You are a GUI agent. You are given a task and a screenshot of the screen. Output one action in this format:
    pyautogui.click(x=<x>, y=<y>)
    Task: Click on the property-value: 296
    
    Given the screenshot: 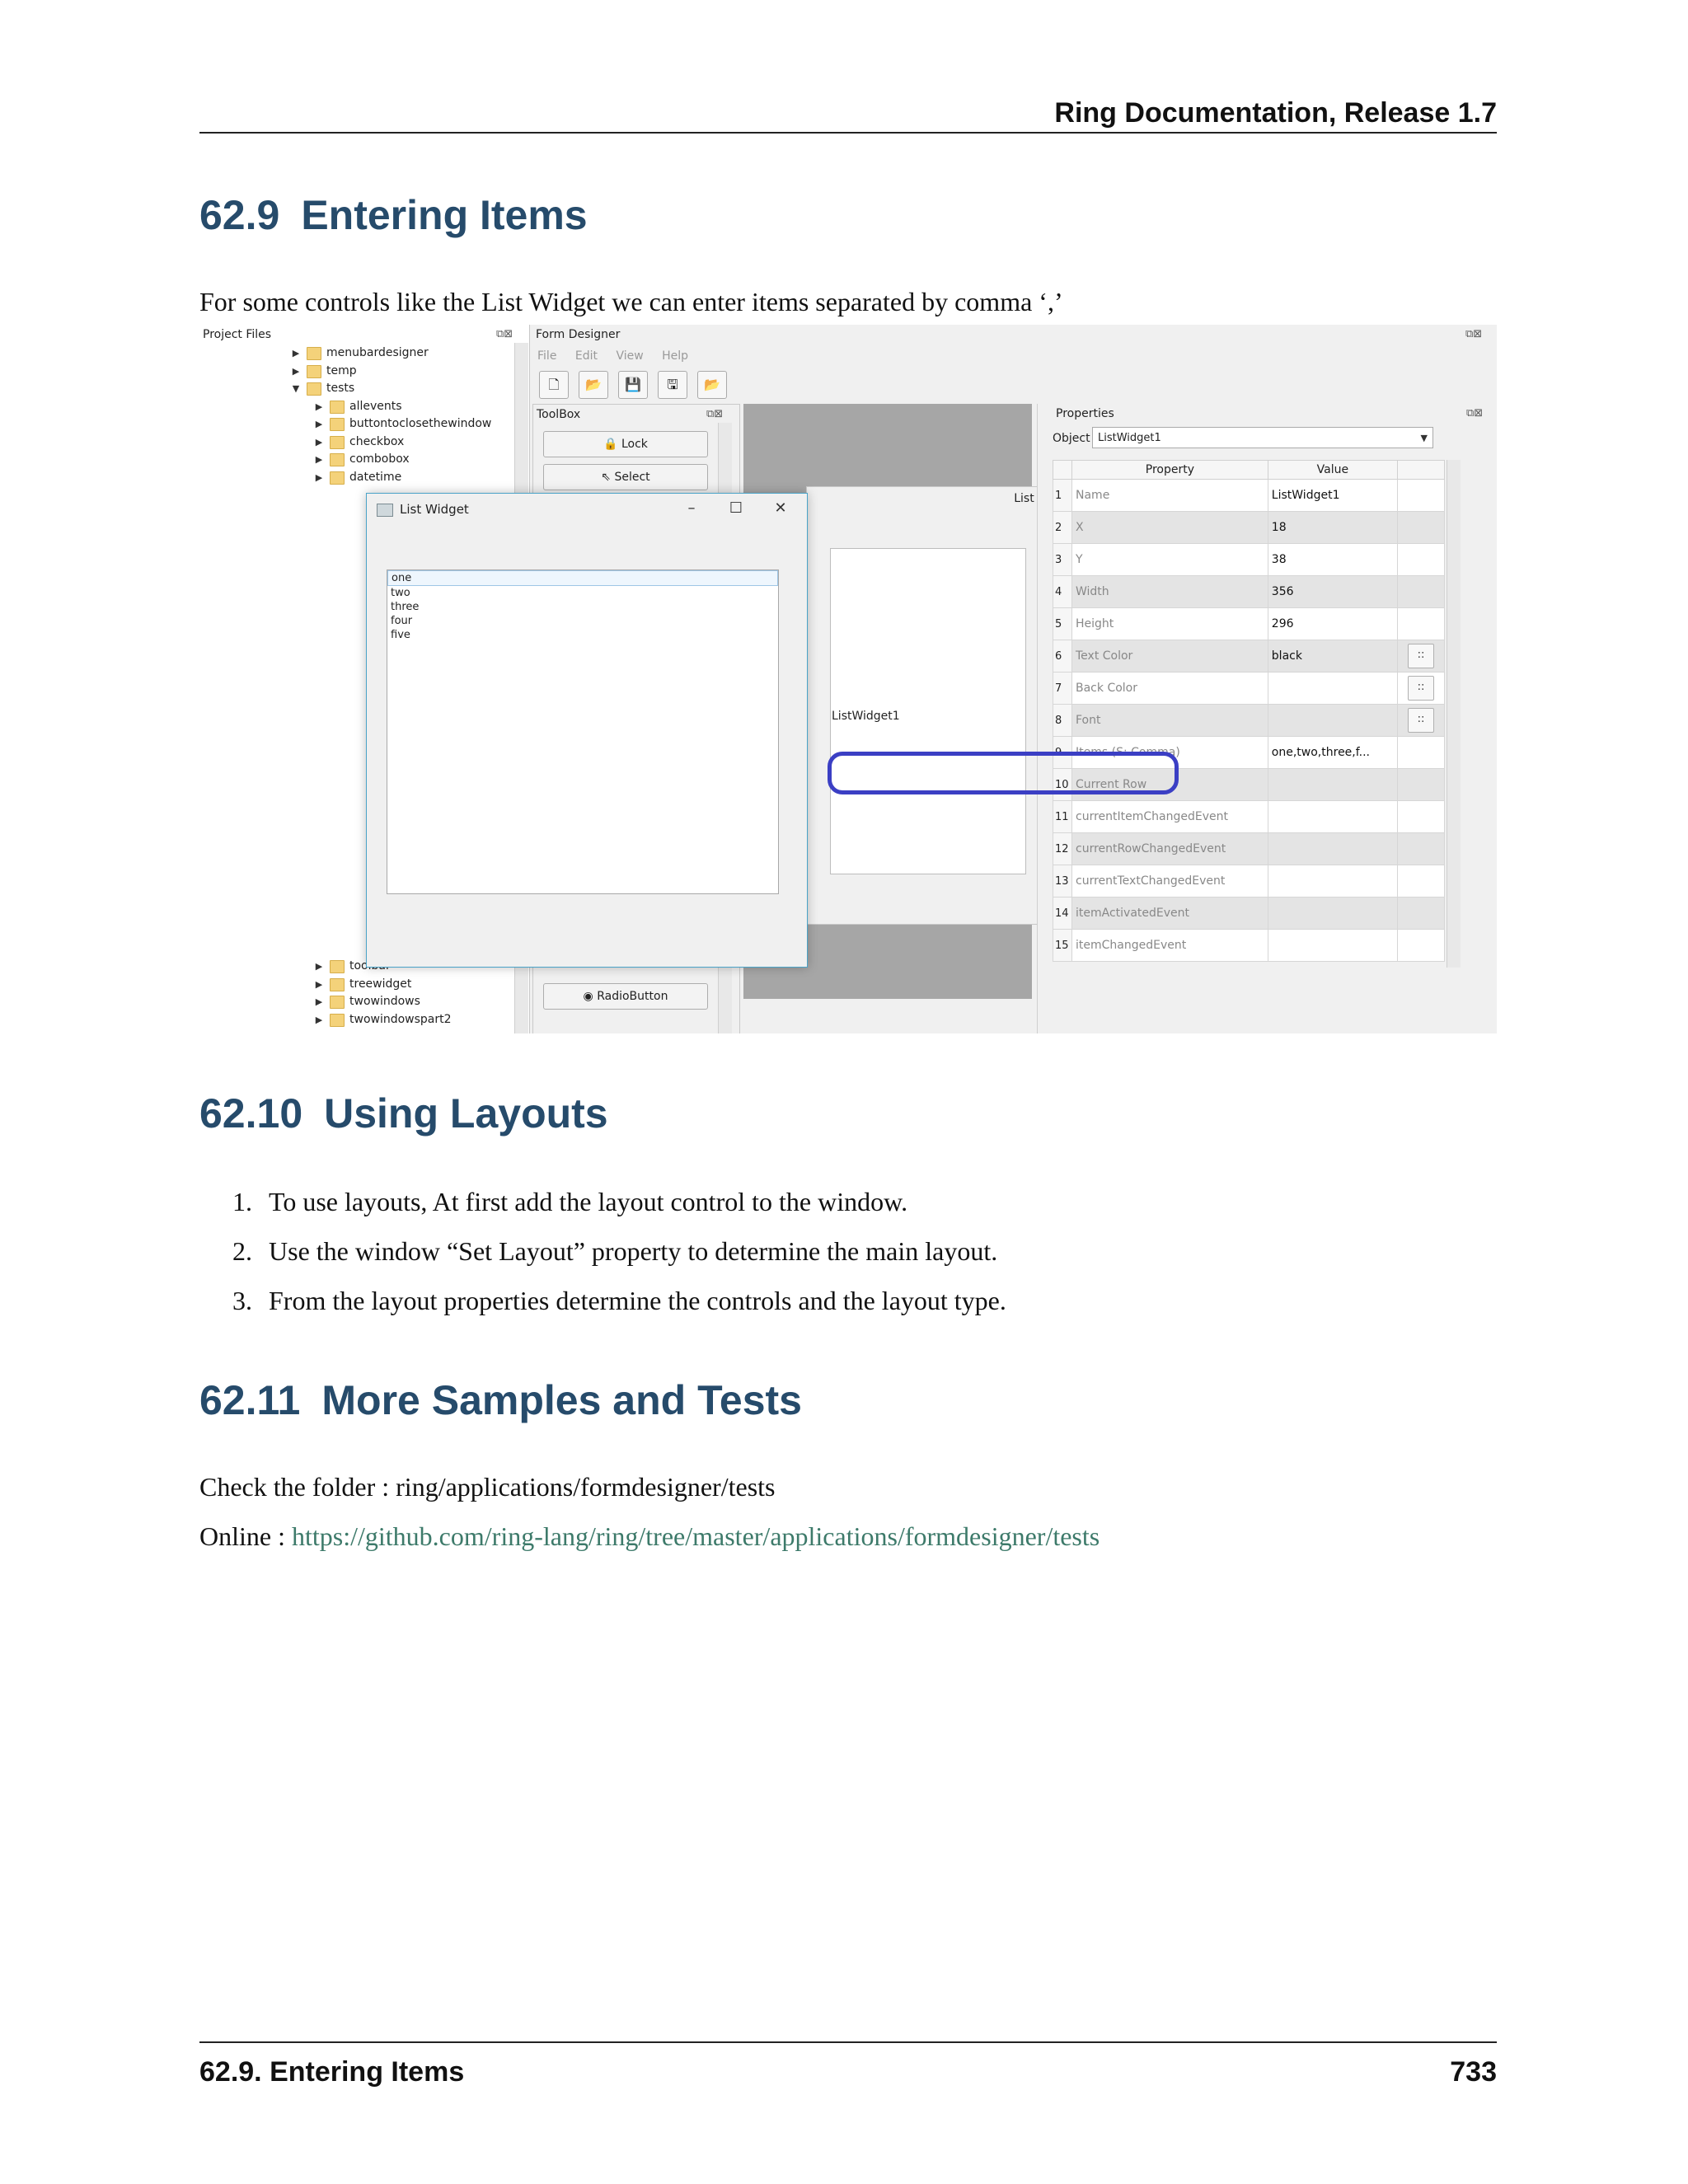 What is the action you would take?
    pyautogui.click(x=1333, y=623)
    